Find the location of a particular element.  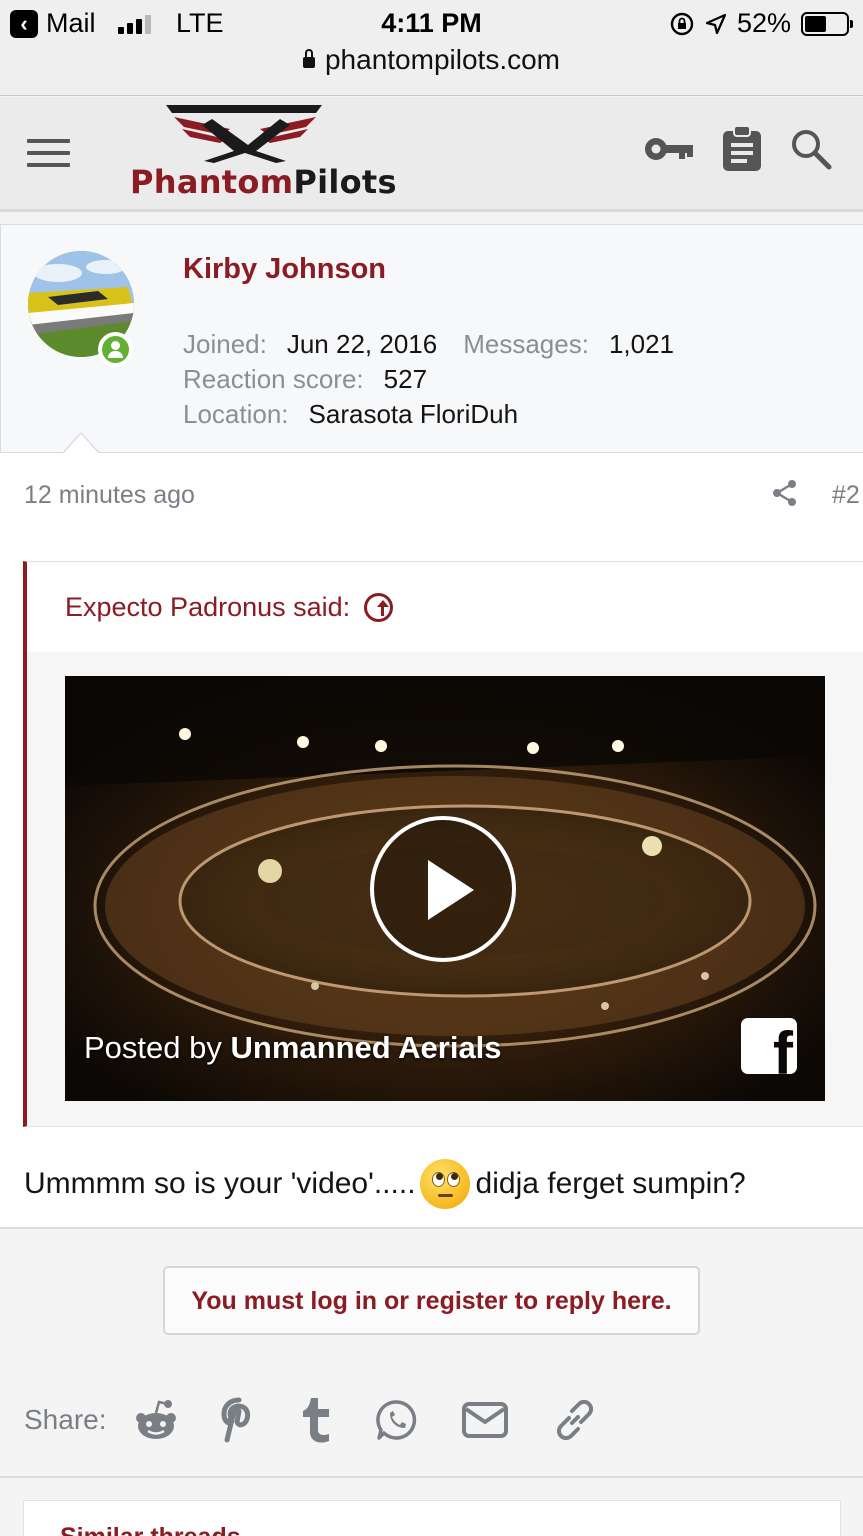

author-pointer is located at coordinates (81, 443).